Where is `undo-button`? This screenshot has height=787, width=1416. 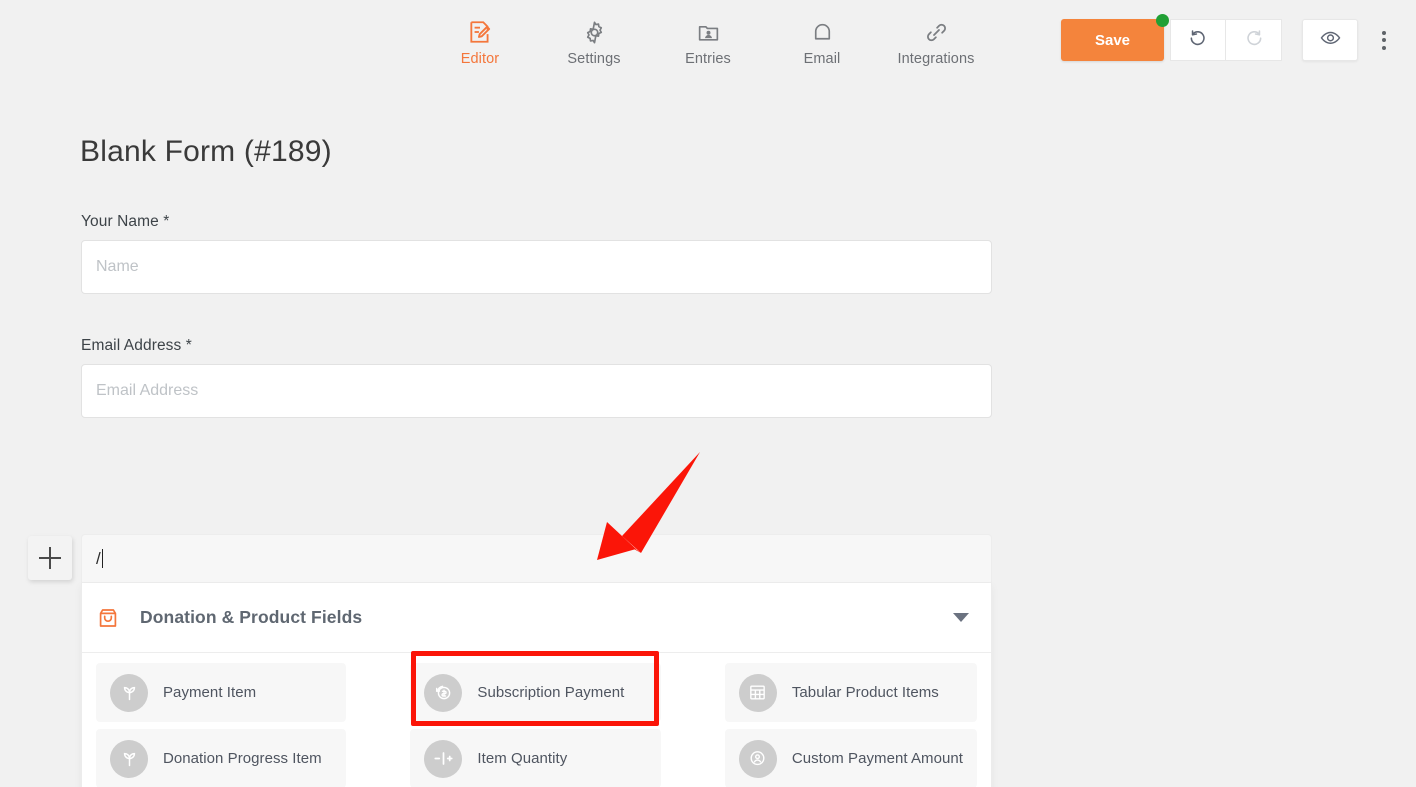 undo-button is located at coordinates (1198, 40).